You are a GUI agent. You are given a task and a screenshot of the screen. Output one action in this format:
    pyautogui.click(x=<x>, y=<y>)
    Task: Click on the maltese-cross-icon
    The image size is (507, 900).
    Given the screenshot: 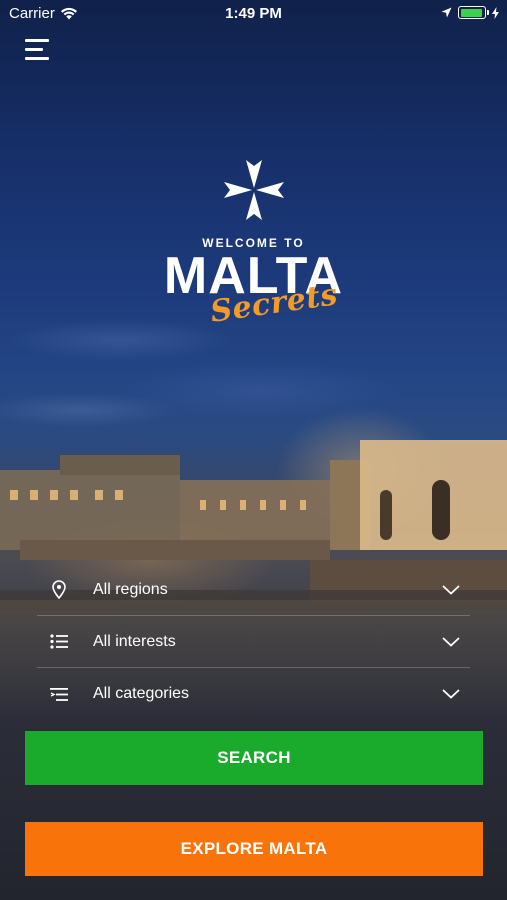 What is the action you would take?
    pyautogui.click(x=254, y=190)
    